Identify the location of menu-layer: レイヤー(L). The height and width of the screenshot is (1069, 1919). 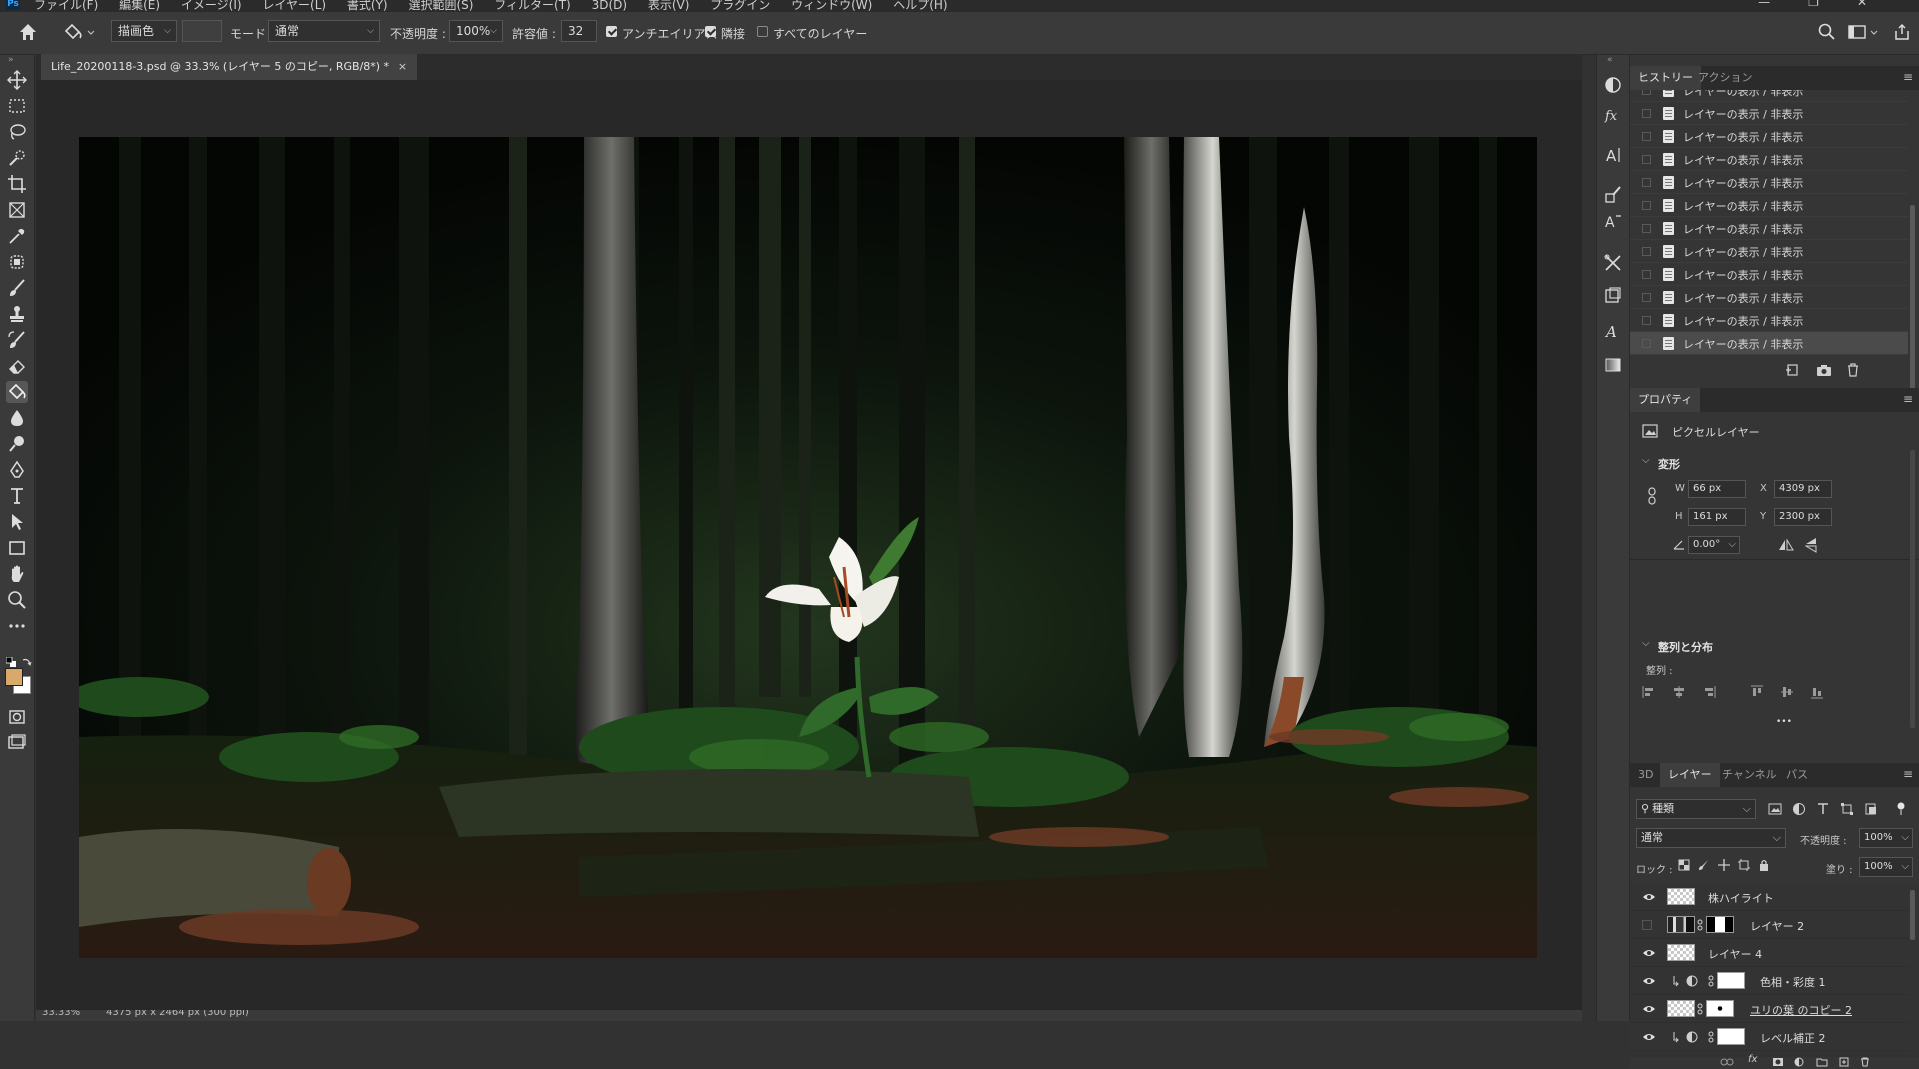
(294, 6).